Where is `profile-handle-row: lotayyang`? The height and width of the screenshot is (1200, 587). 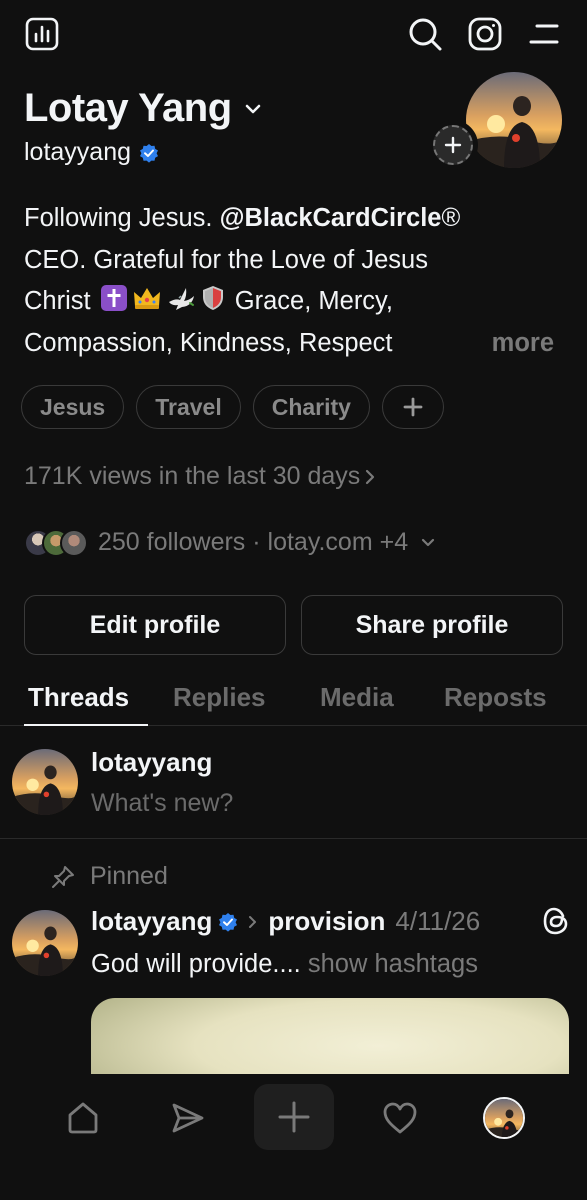 profile-handle-row: lotayyang is located at coordinates (91, 152).